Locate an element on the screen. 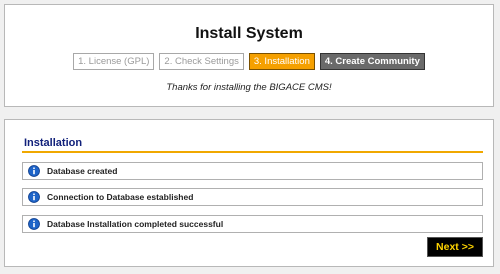 The width and height of the screenshot is (500, 274). thanks-message: Thanks for installing the BIGACE CMS! is located at coordinates (249, 87).